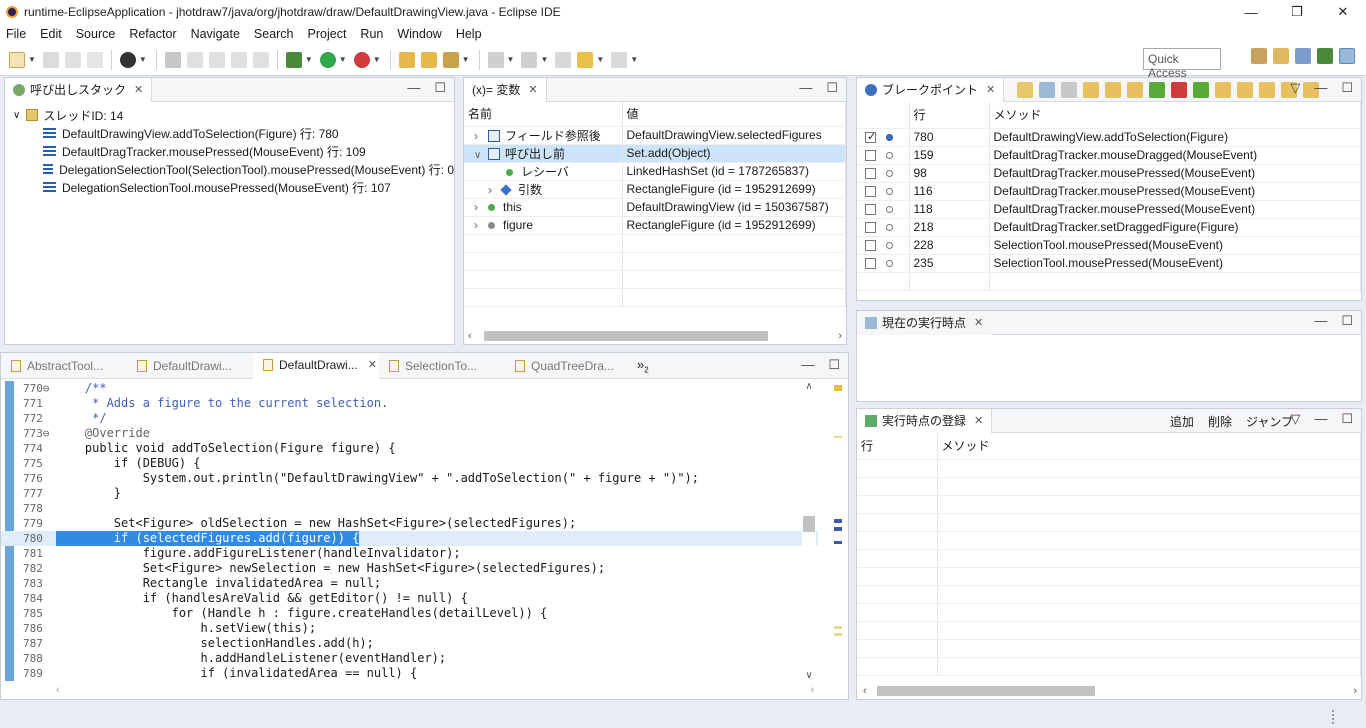 The image size is (1366, 728). I want to click on scroll-left-icon: ‹, so click(862, 691).